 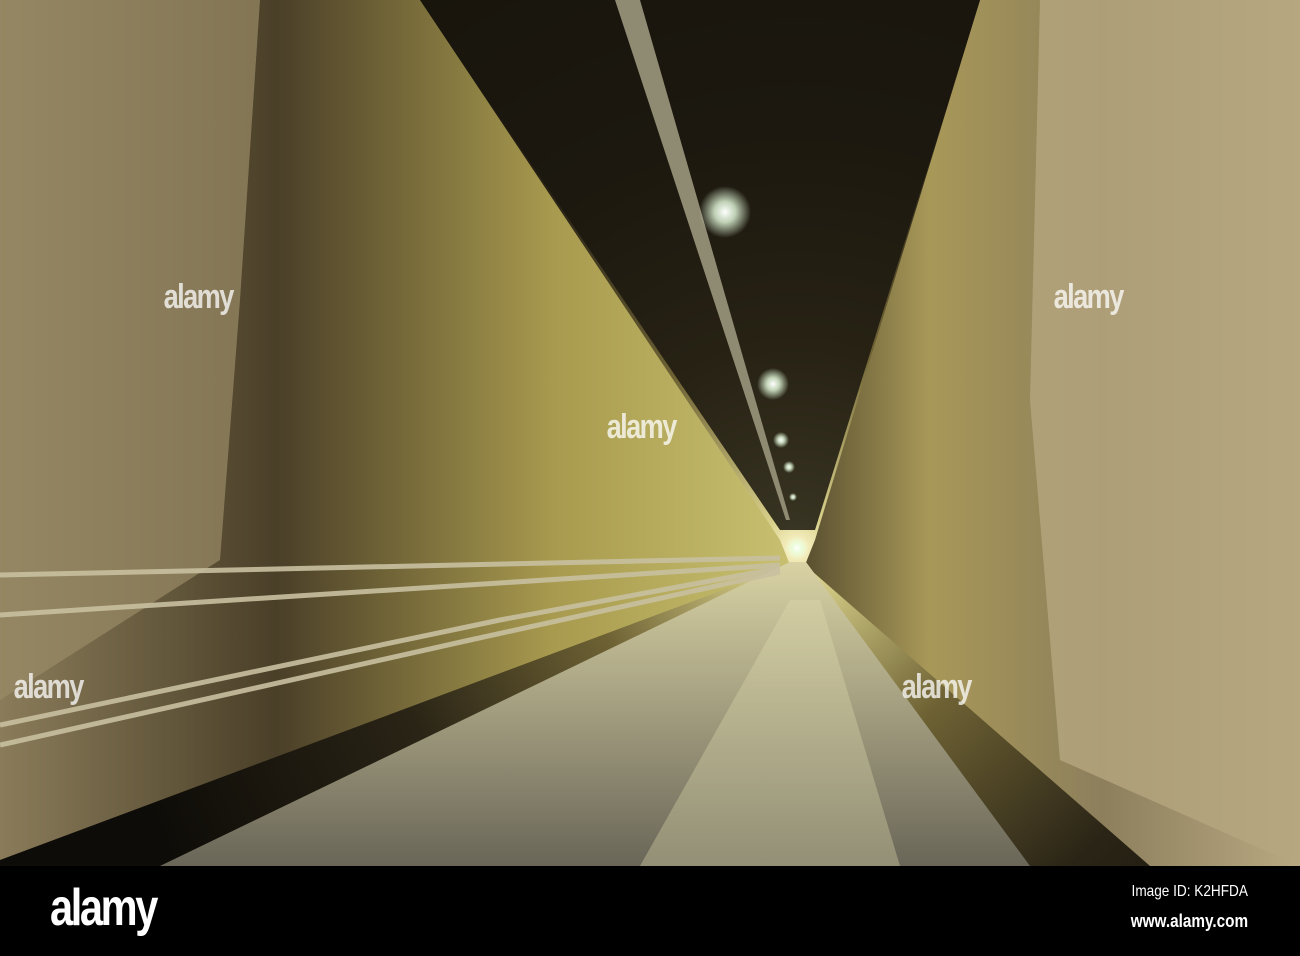 I want to click on website-url: www.alamy.com, so click(x=1189, y=921).